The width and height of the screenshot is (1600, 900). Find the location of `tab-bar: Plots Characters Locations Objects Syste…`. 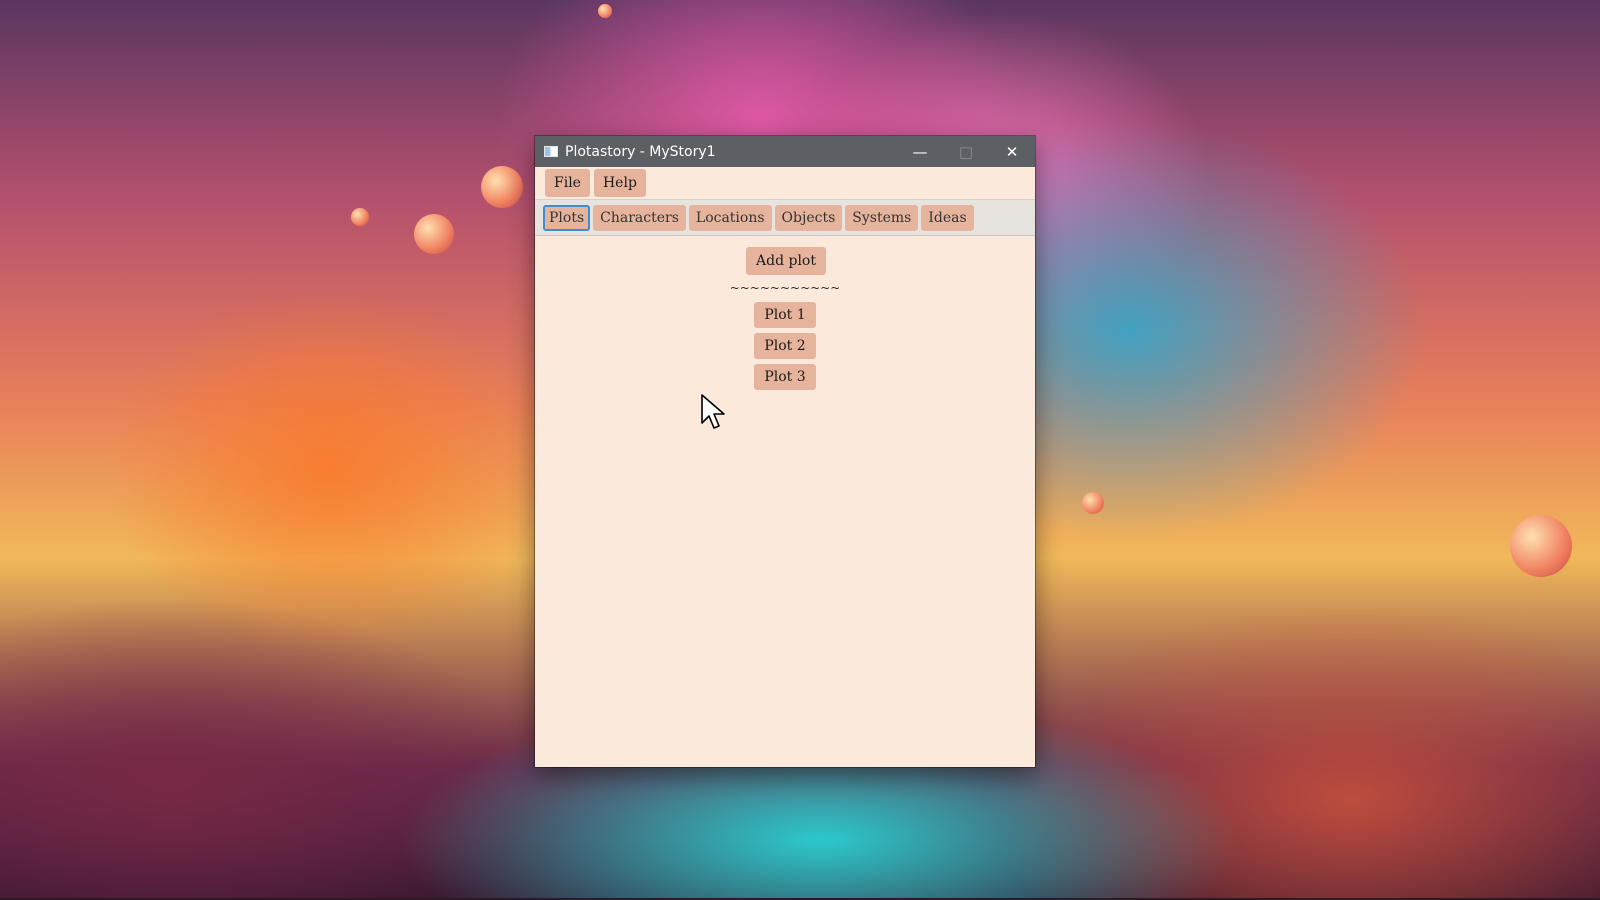

tab-bar: Plots Characters Locations Objects Syste… is located at coordinates (785, 218).